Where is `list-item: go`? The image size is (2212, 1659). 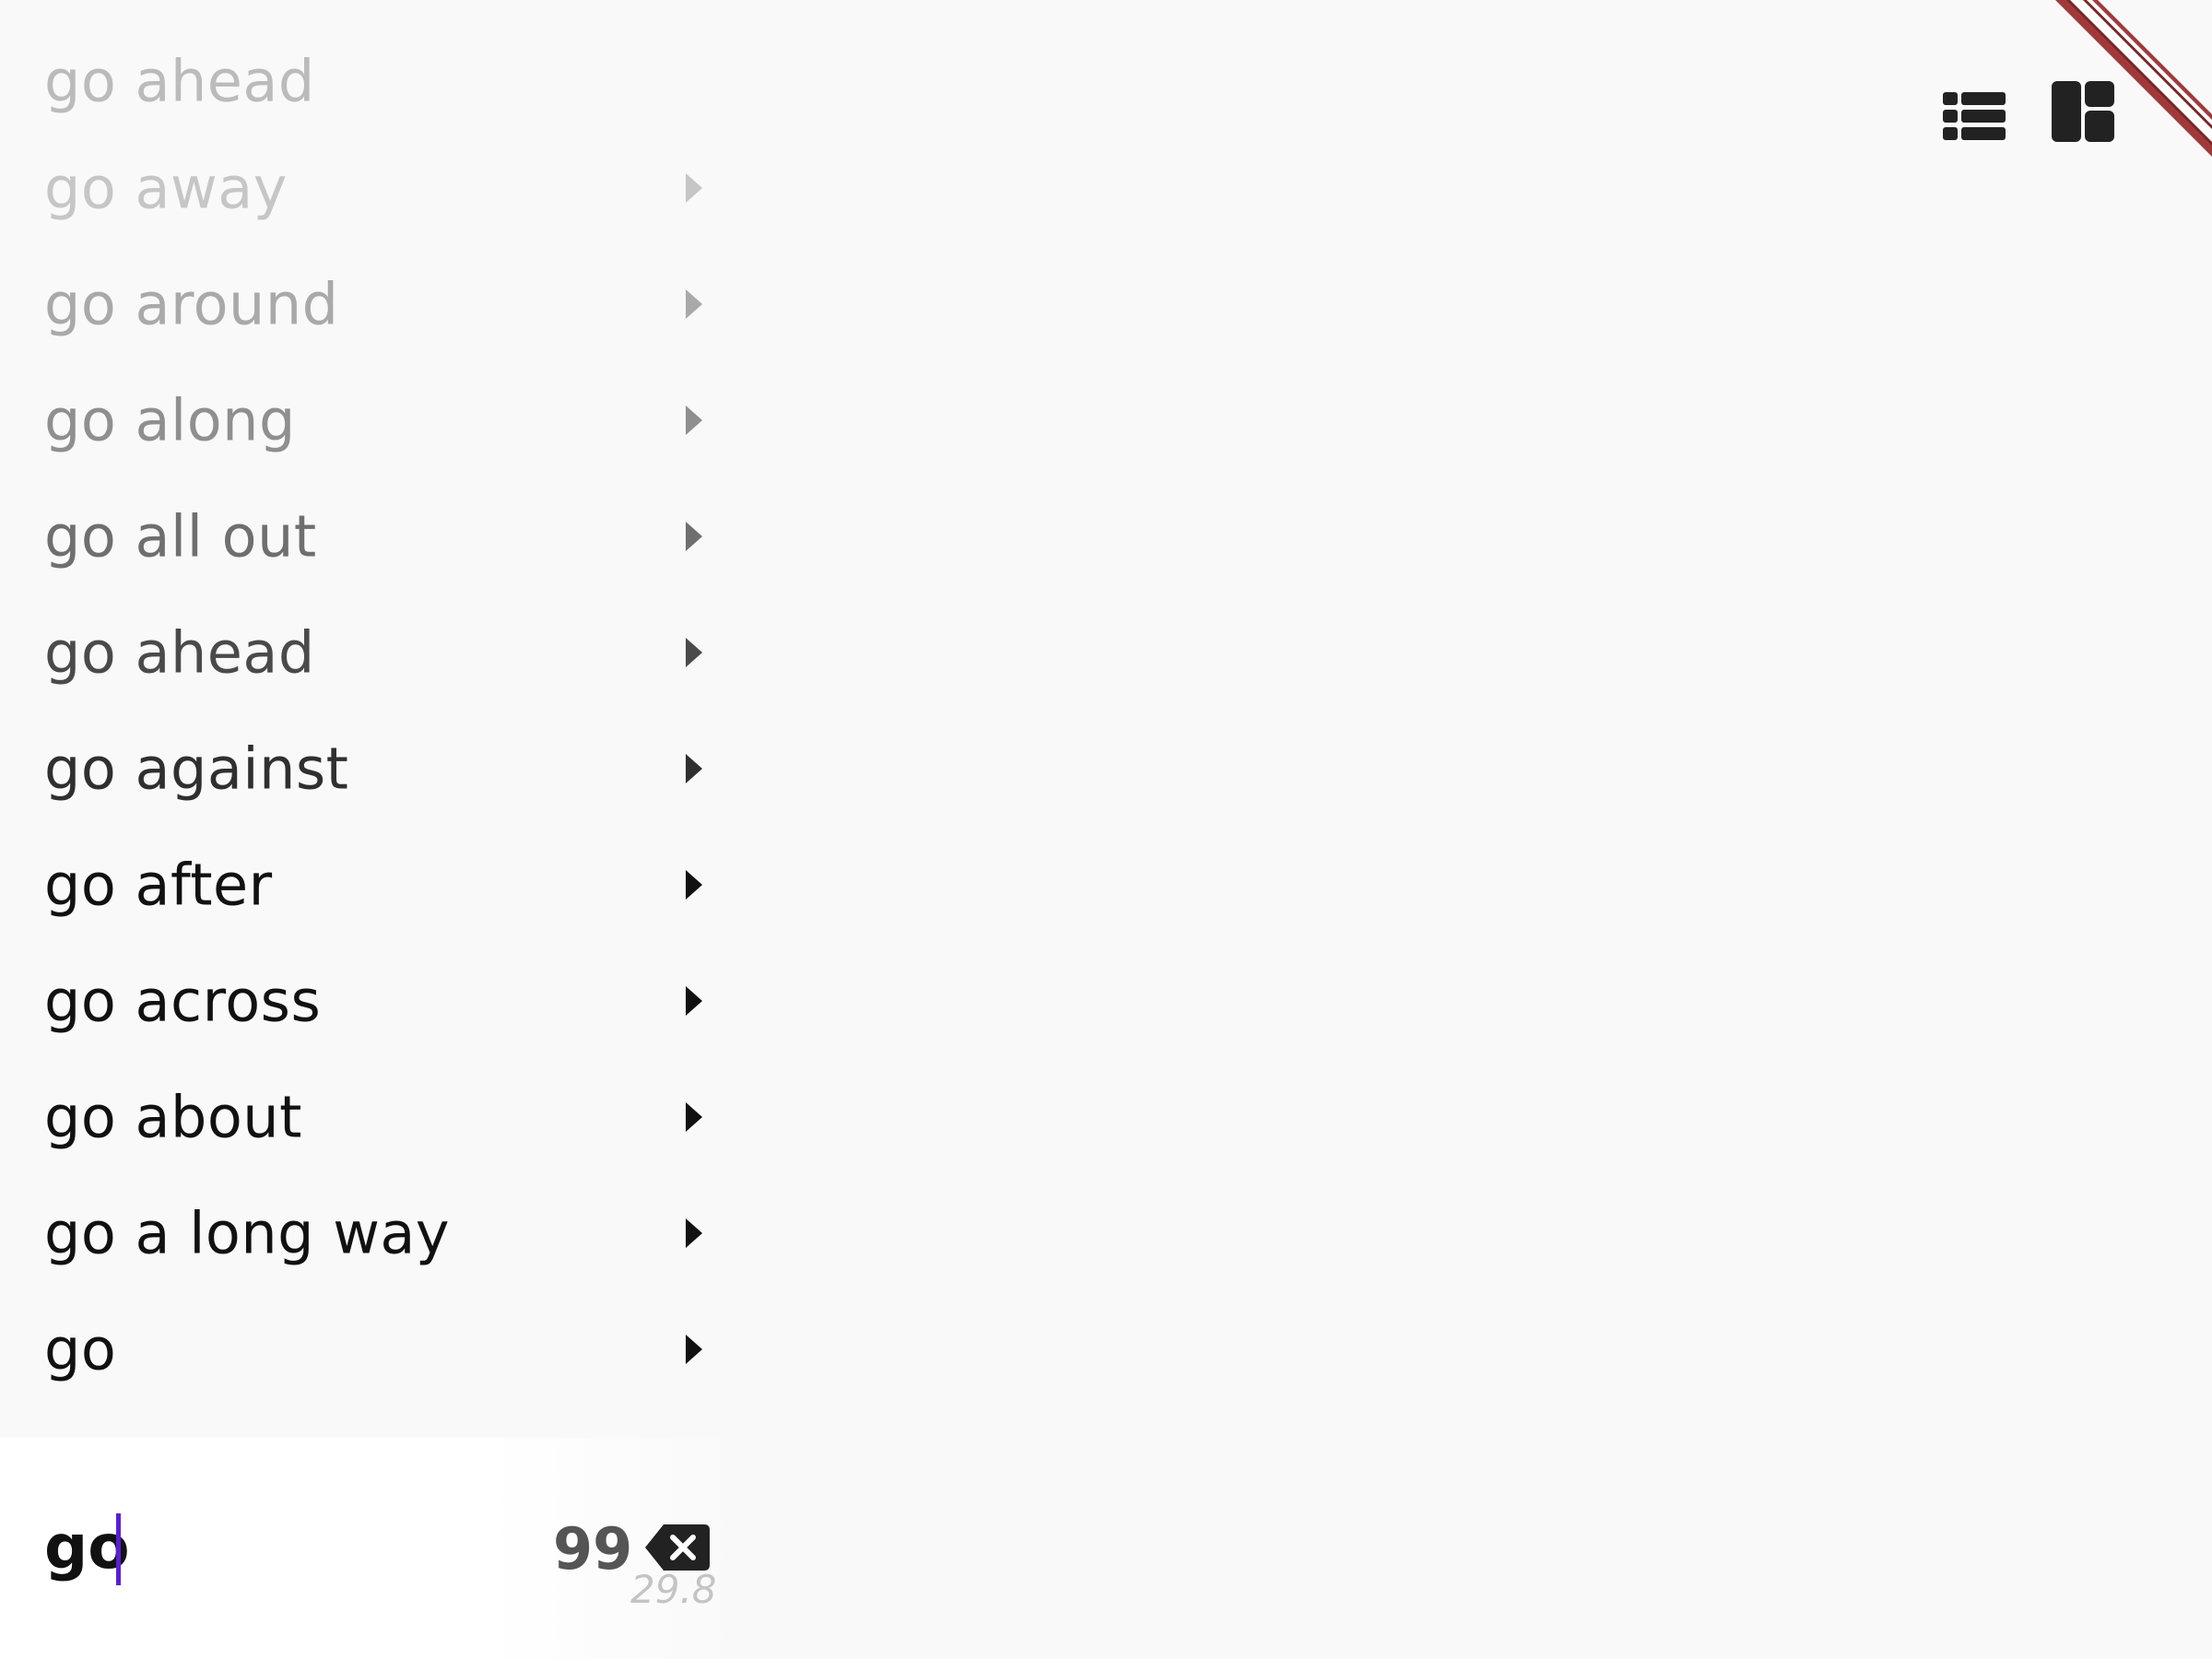
list-item: go is located at coordinates (368, 1349).